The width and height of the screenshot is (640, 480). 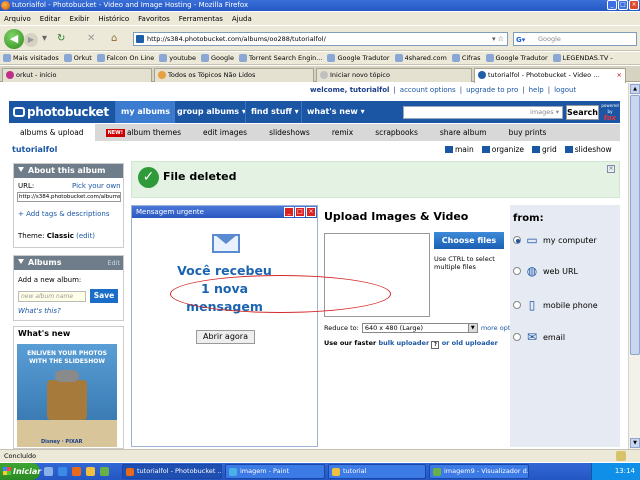 What do you see at coordinates (17, 19) in the screenshot?
I see `menu-arquivo: Arquivo` at bounding box center [17, 19].